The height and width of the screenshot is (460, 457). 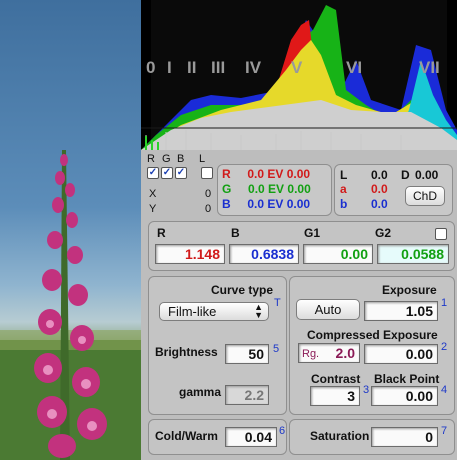 I want to click on contrast-label: Contrast, so click(x=336, y=379).